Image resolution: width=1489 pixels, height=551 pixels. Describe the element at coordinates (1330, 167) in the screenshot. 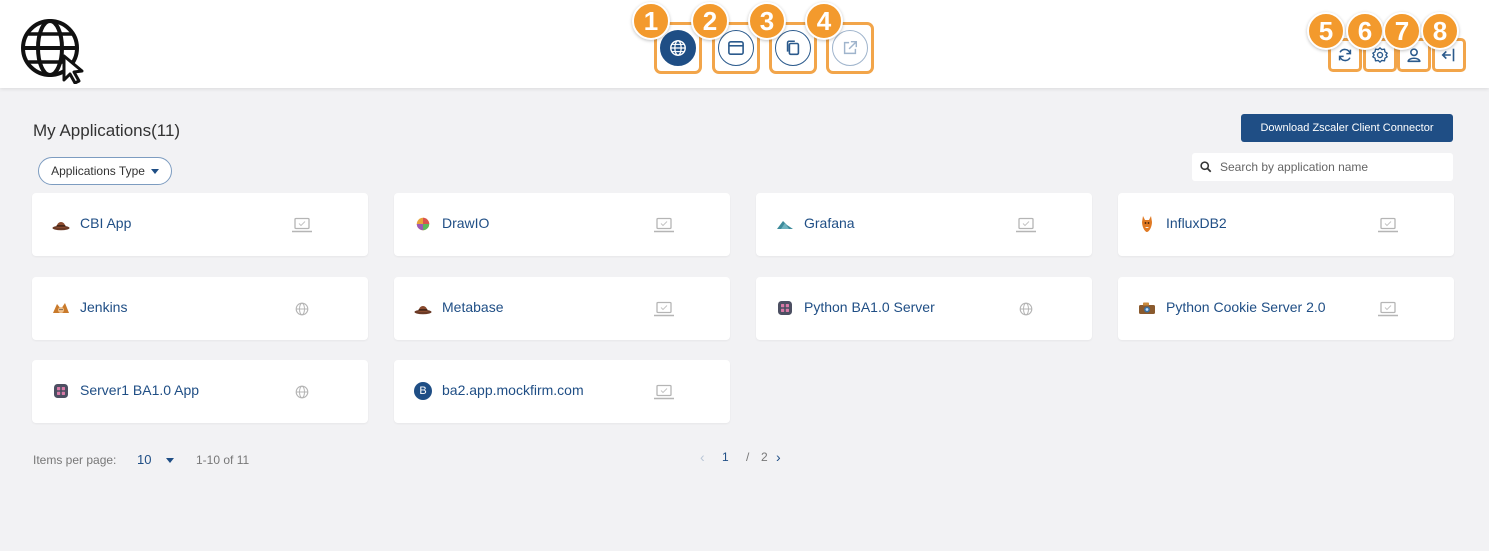

I see `search-input` at that location.